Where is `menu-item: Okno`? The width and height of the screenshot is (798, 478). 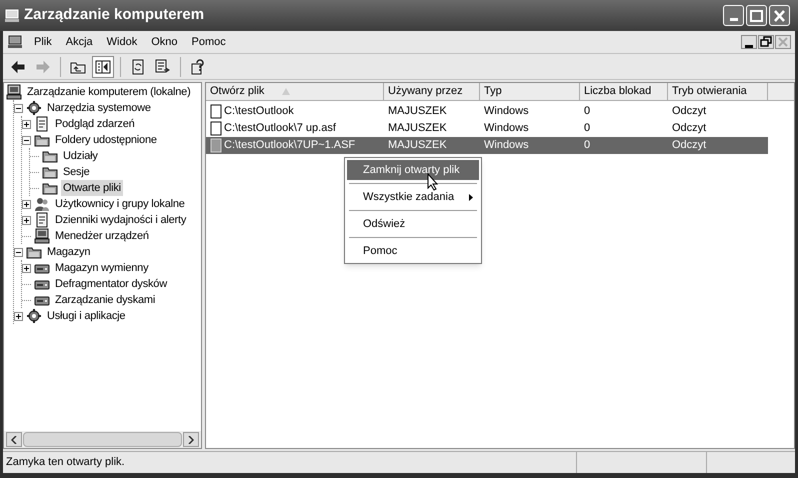 menu-item: Okno is located at coordinates (164, 42).